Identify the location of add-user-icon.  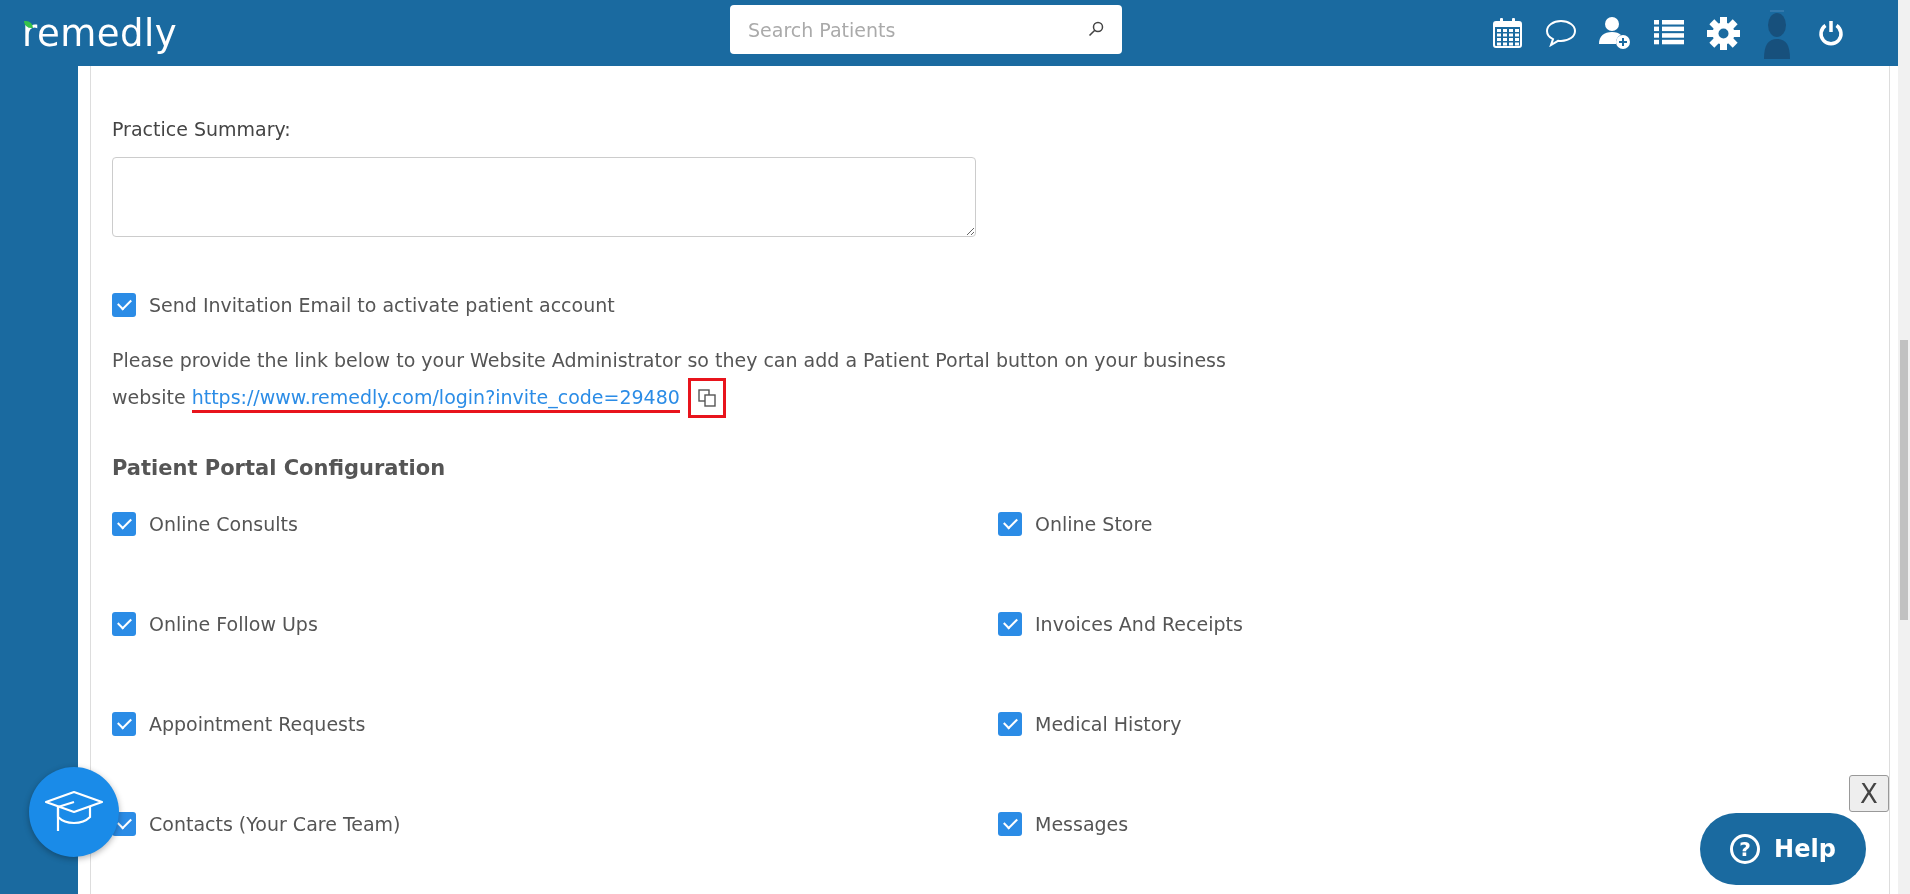
(1615, 33).